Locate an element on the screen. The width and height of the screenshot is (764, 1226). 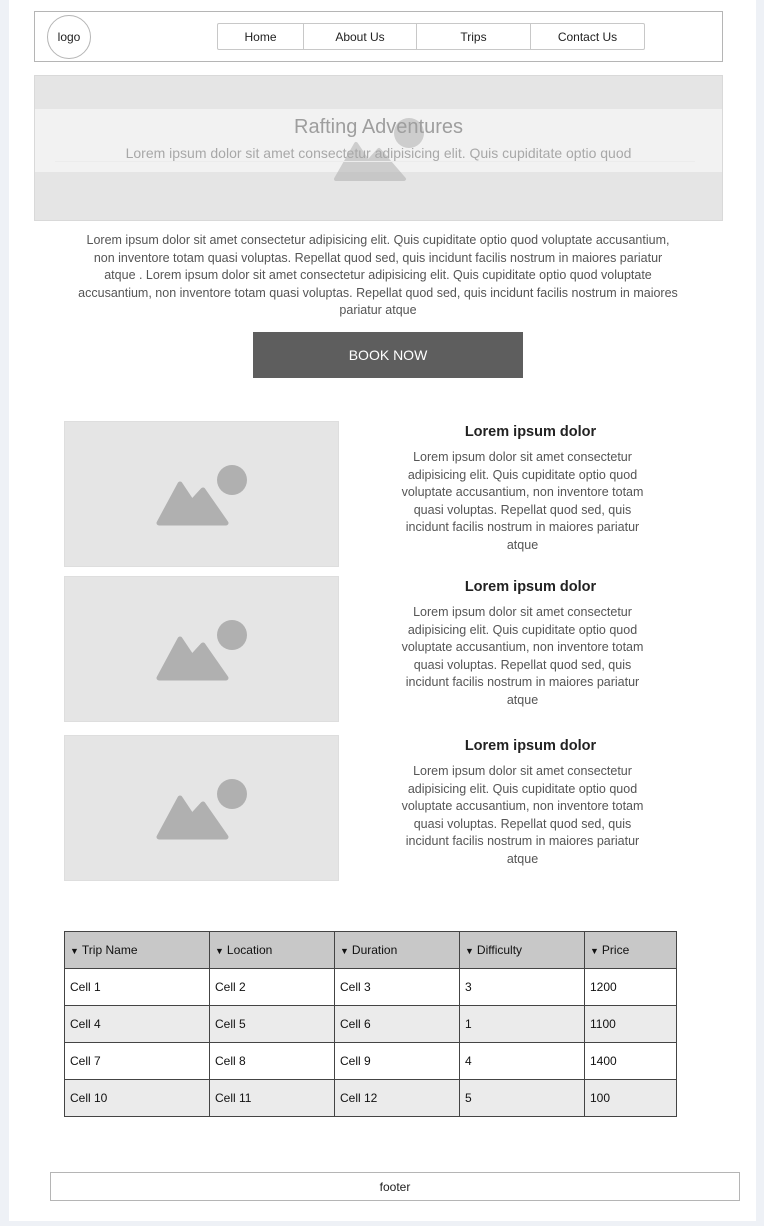
table-row: Cell 10 Cell 11 Cell 12 5 100 is located at coordinates (370, 1098).